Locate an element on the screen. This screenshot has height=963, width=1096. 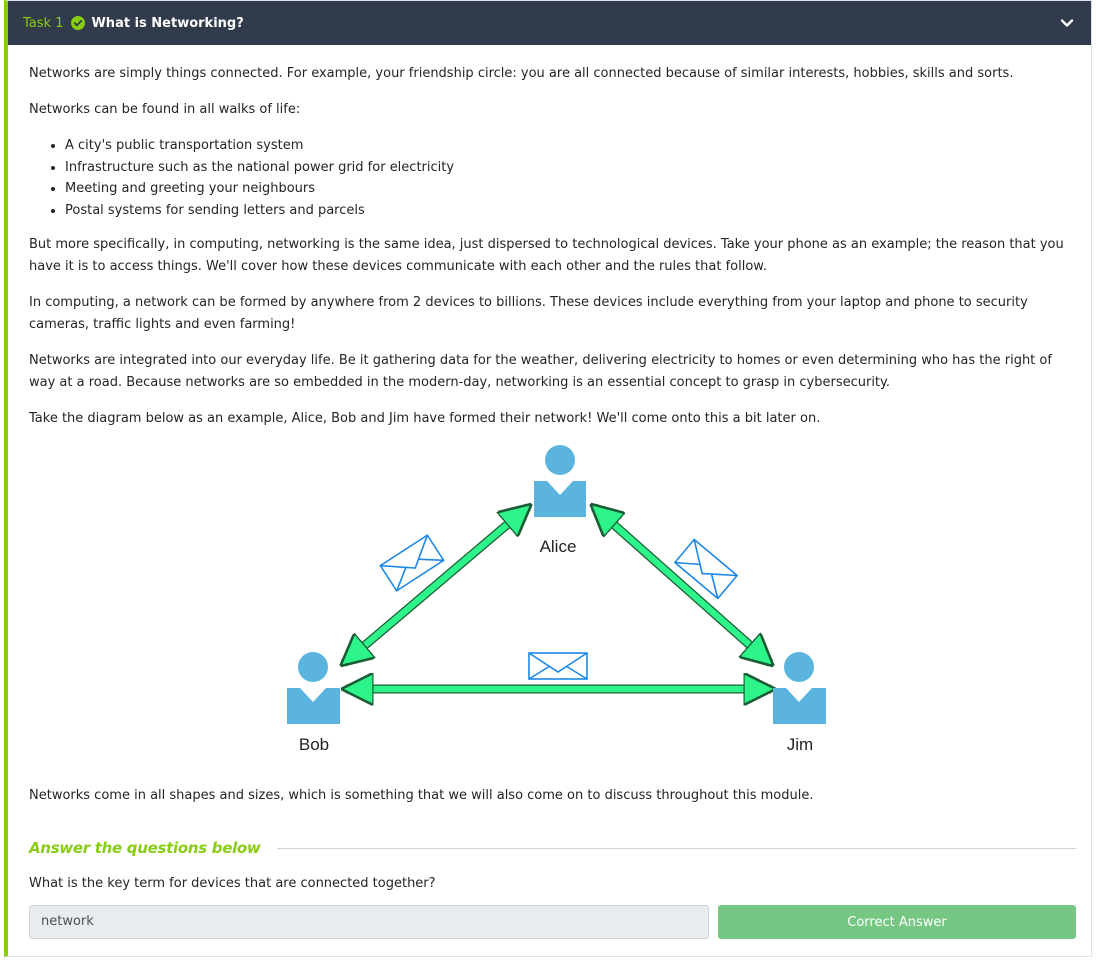
alice-label: Alice is located at coordinates (558, 546).